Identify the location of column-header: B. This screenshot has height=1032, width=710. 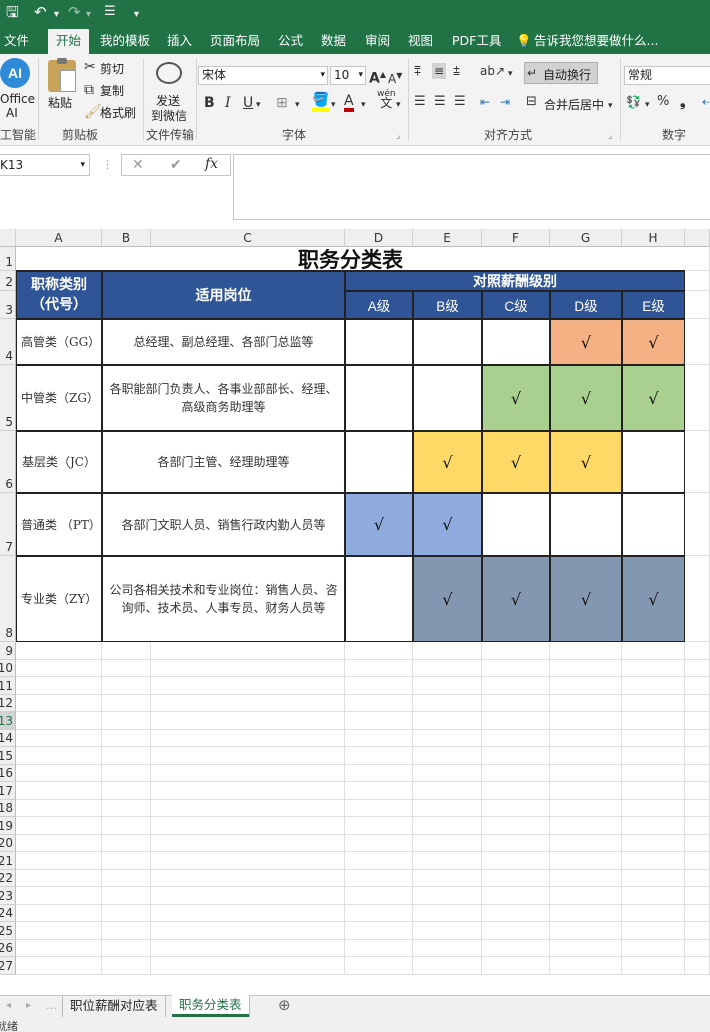
(126, 238).